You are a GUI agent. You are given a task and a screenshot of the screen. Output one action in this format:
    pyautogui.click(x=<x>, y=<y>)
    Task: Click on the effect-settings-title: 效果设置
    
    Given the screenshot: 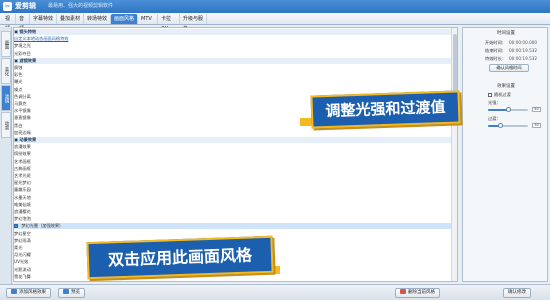 What is the action you would take?
    pyautogui.click(x=506, y=86)
    